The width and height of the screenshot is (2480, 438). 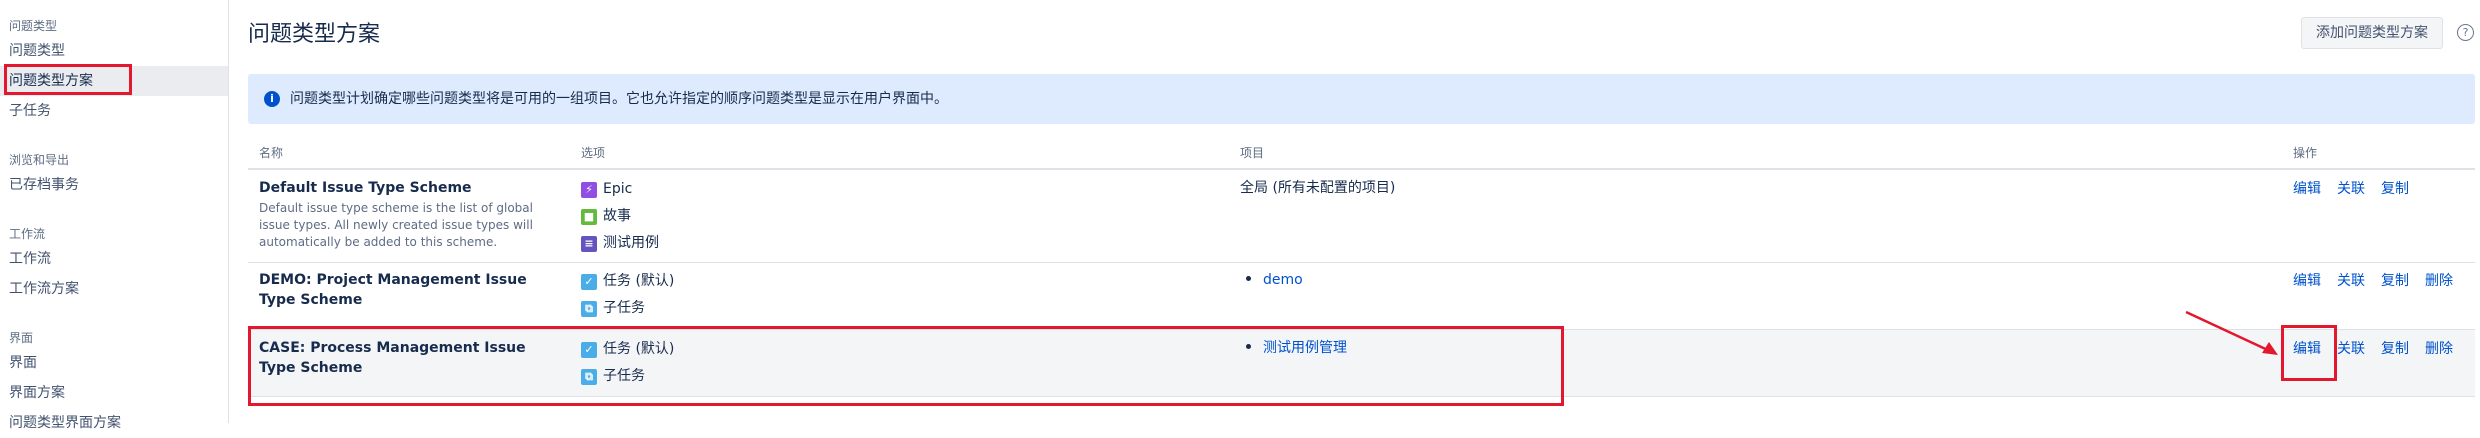 I want to click on table-header: 名称 选项 项目 操作, so click(x=1361, y=155).